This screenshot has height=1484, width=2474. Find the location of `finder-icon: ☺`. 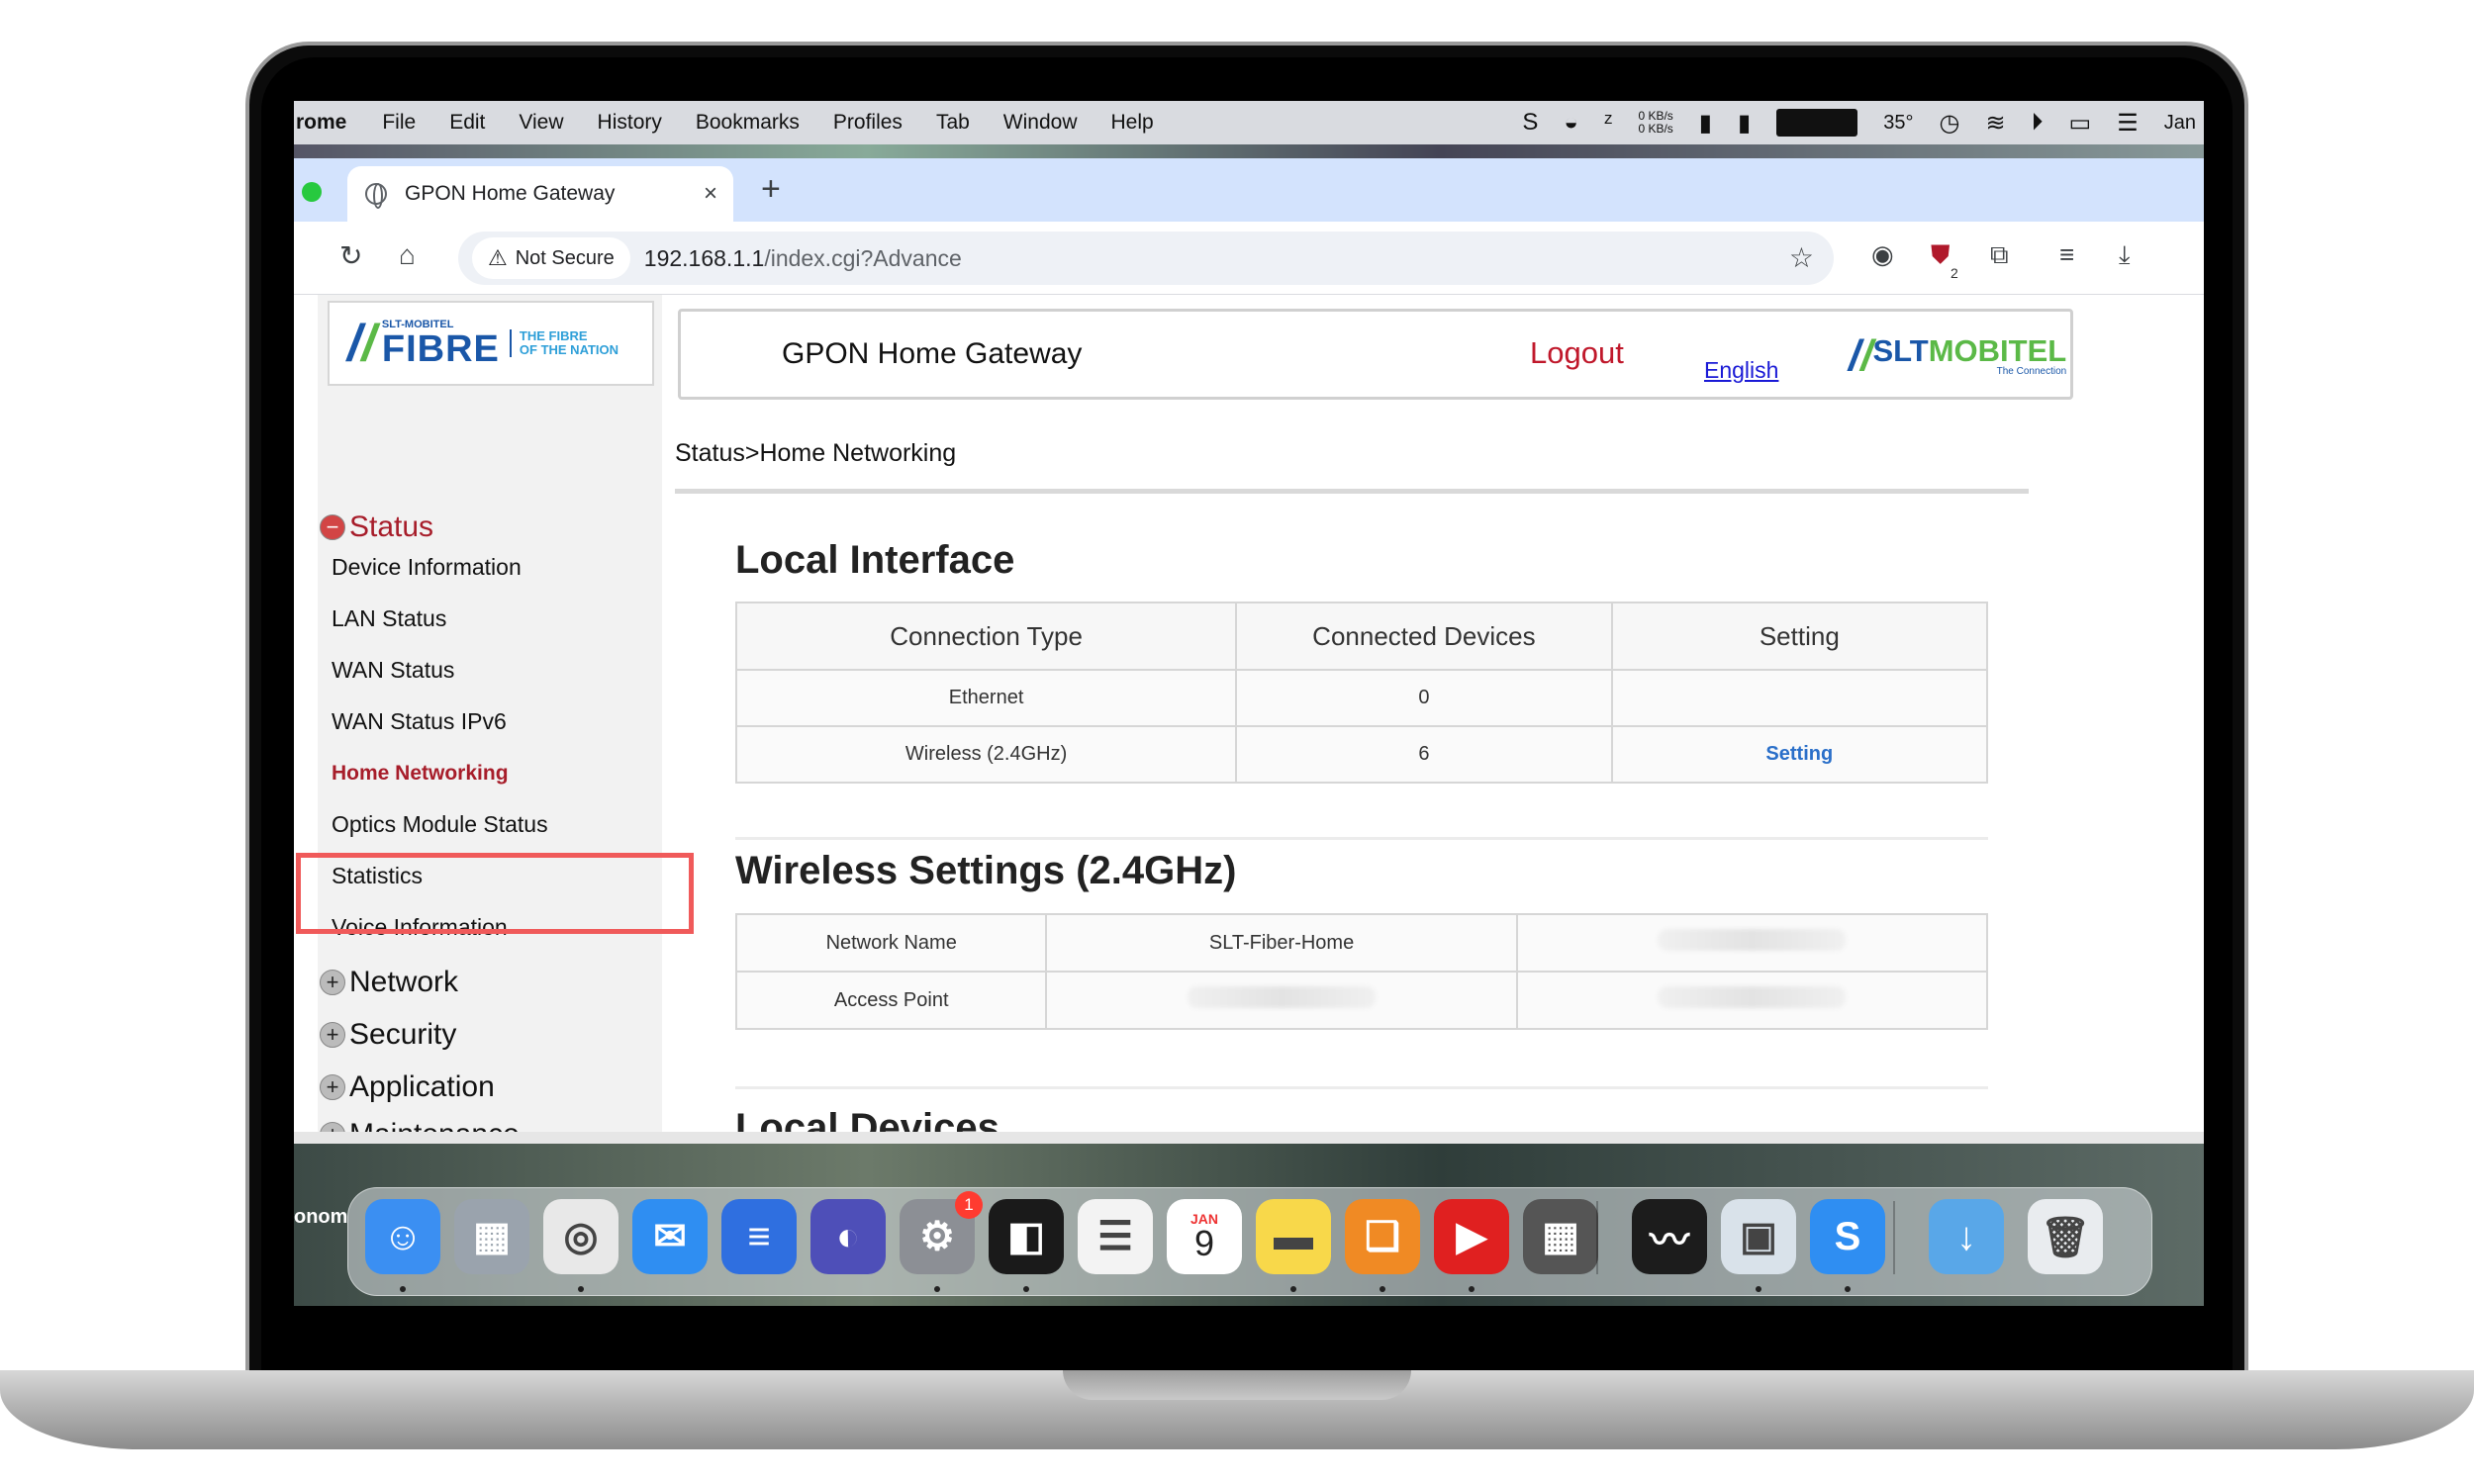

finder-icon: ☺ is located at coordinates (403, 1236).